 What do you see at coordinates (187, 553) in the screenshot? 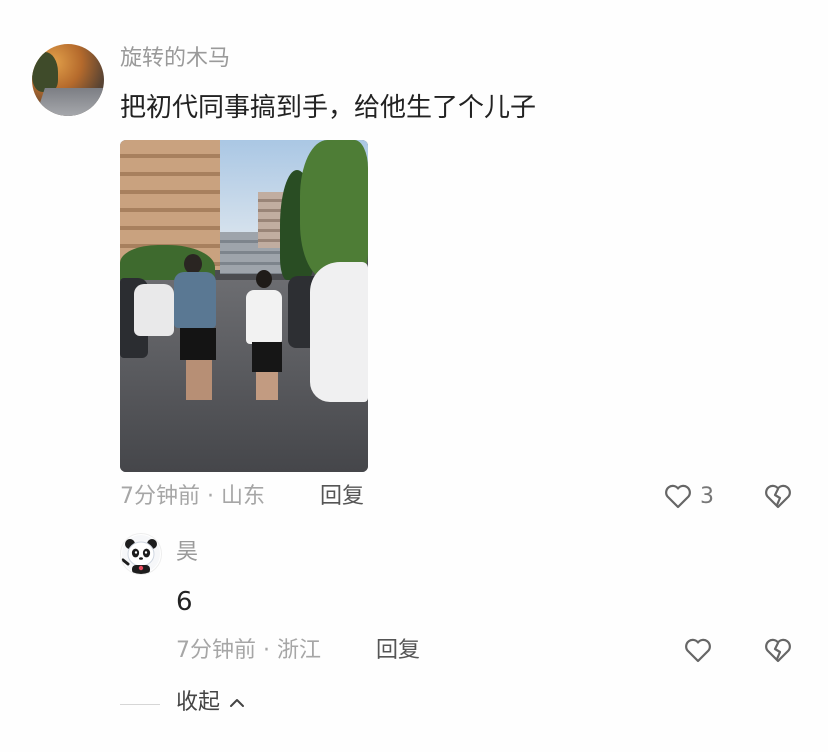
I see `reply-username: 昊` at bounding box center [187, 553].